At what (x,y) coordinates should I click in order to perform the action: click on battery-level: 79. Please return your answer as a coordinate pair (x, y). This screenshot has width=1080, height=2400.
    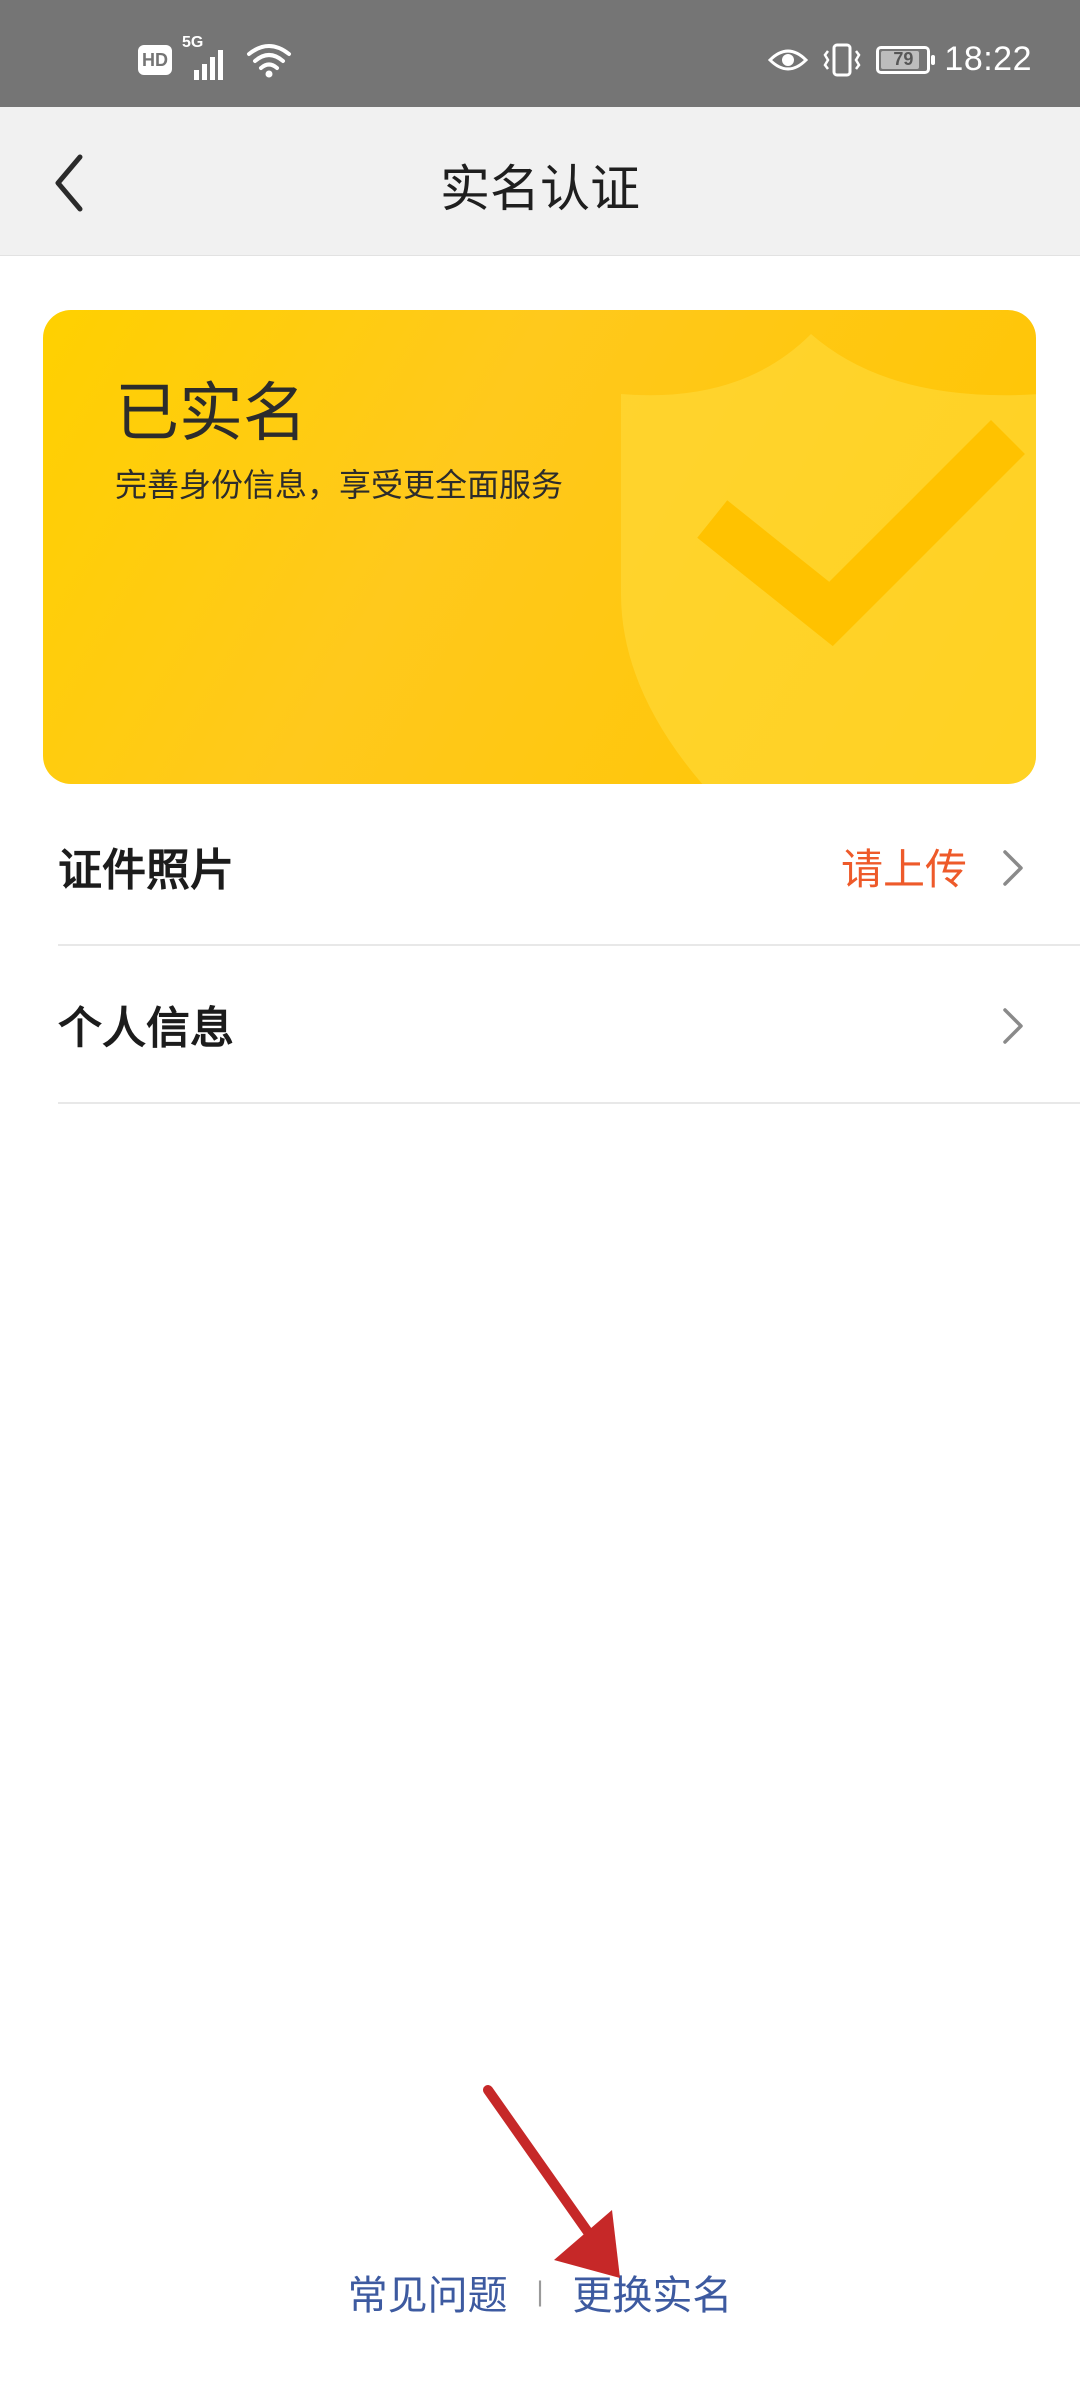
    Looking at the image, I should click on (903, 59).